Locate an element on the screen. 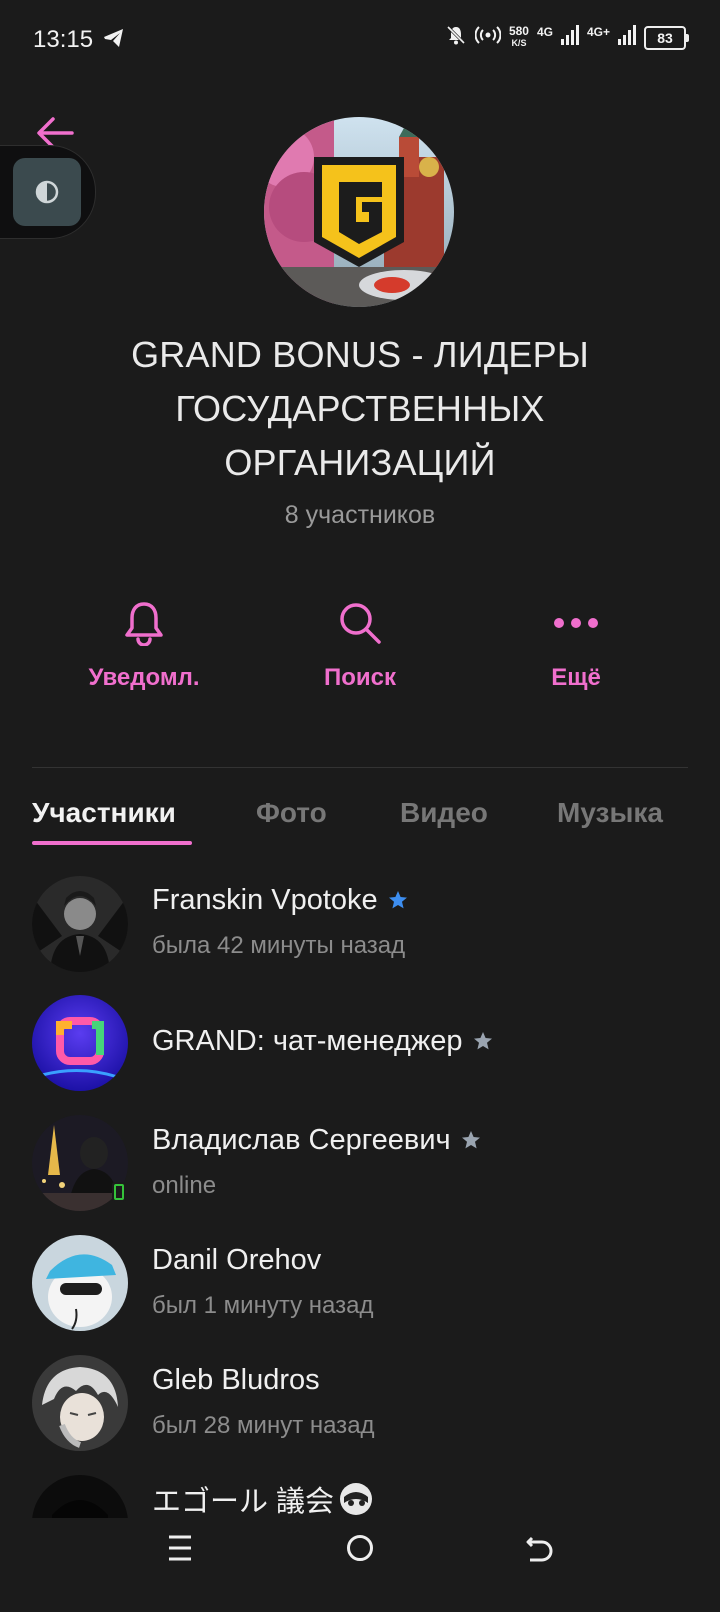 This screenshot has width=720, height=1612. member-row: Franskin Vpotoke была 42 минуты назад is located at coordinates (360, 927).